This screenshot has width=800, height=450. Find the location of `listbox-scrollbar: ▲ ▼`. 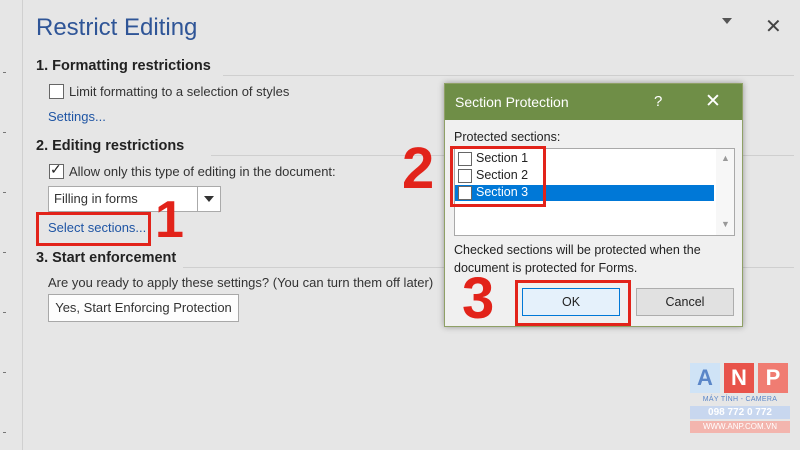

listbox-scrollbar: ▲ ▼ is located at coordinates (725, 192).